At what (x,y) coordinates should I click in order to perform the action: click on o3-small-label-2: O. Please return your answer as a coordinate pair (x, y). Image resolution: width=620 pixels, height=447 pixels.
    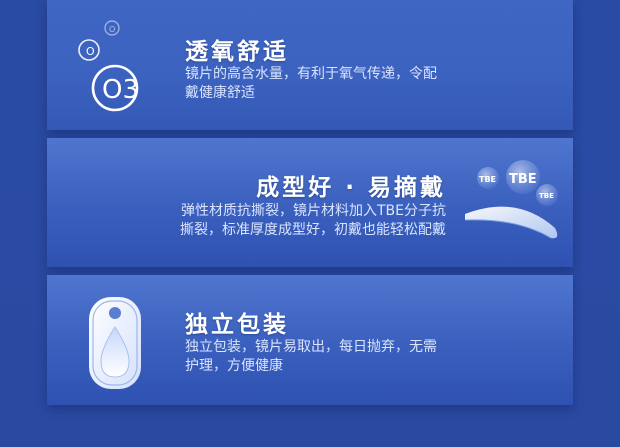
    Looking at the image, I should click on (112, 29).